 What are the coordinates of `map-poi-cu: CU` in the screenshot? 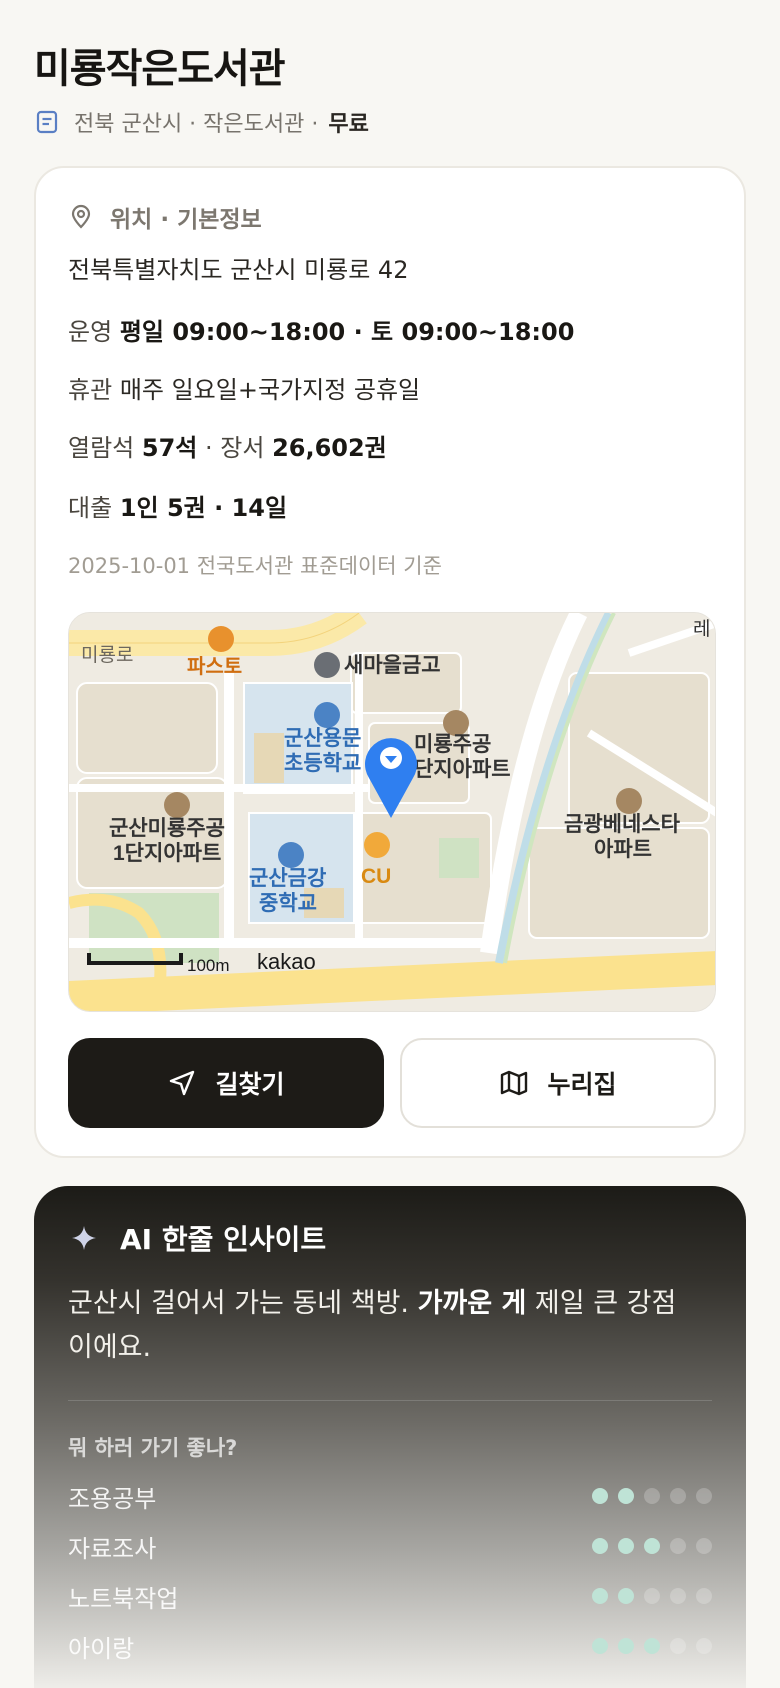 It's located at (376, 876).